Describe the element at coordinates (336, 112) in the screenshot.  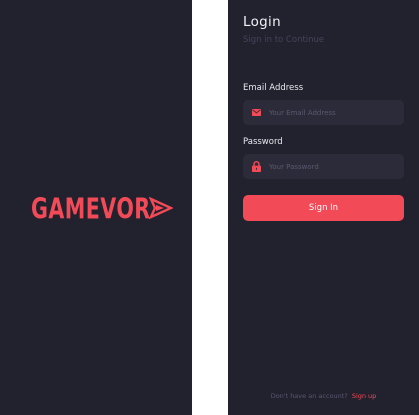
I see `email-input` at that location.